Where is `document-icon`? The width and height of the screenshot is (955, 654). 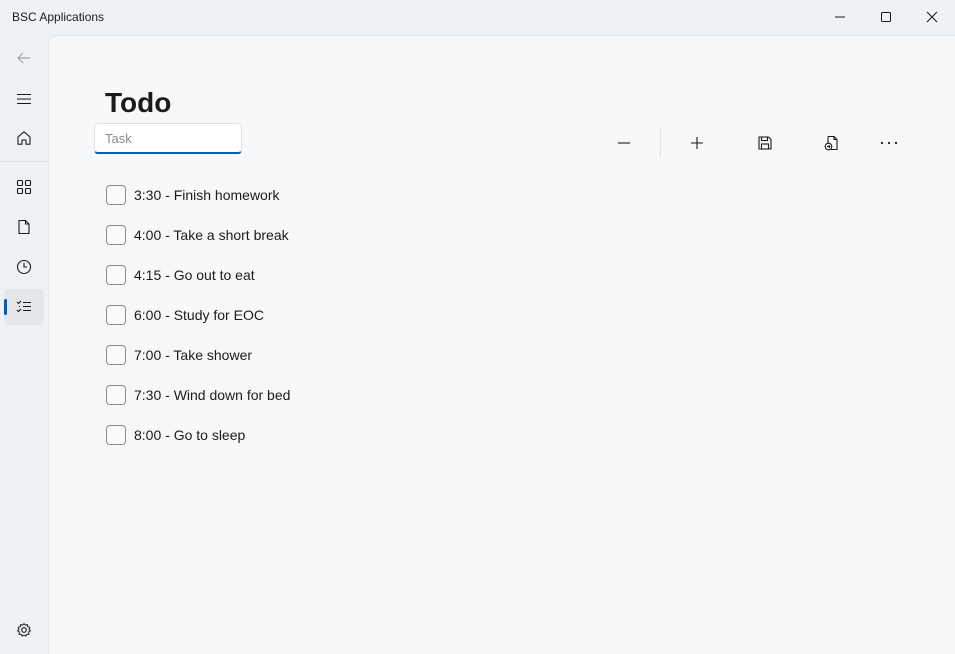 document-icon is located at coordinates (24, 227).